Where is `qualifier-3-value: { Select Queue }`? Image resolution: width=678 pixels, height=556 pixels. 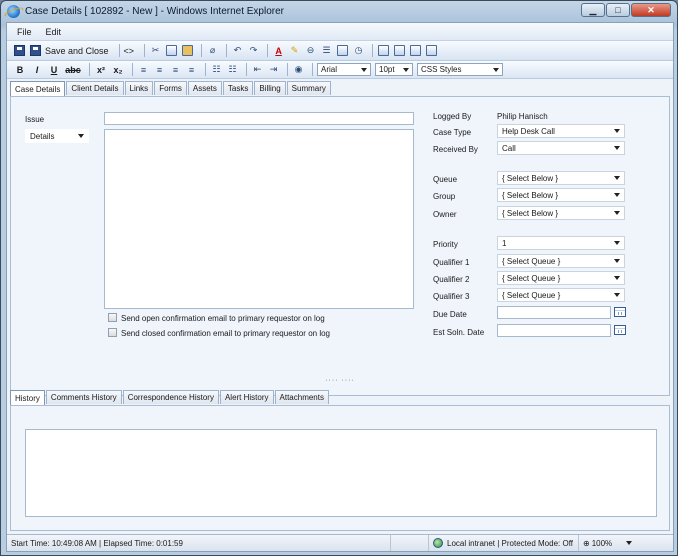
qualifier-3-value: { Select Queue } is located at coordinates (531, 295).